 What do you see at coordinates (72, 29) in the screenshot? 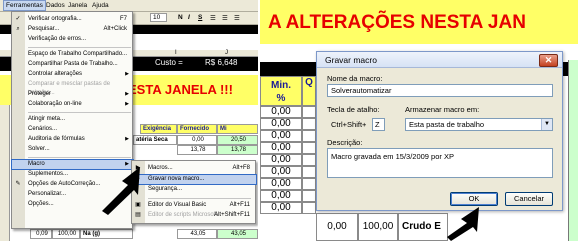
I see `menu-item-pesquisar: ⌕ Pesquisar... Alt+Click` at bounding box center [72, 29].